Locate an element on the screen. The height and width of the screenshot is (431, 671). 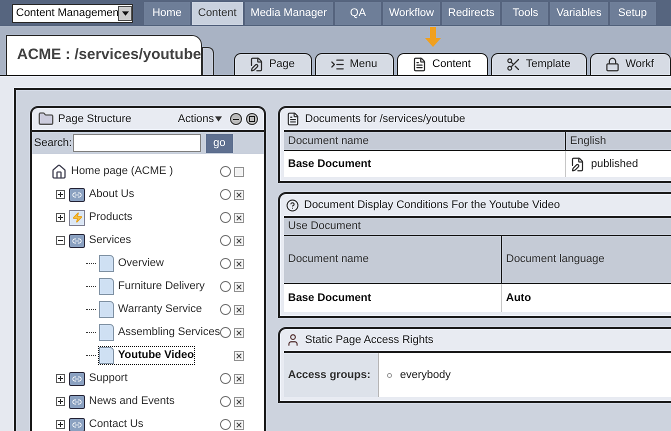
checkbox is located at coordinates (239, 171).